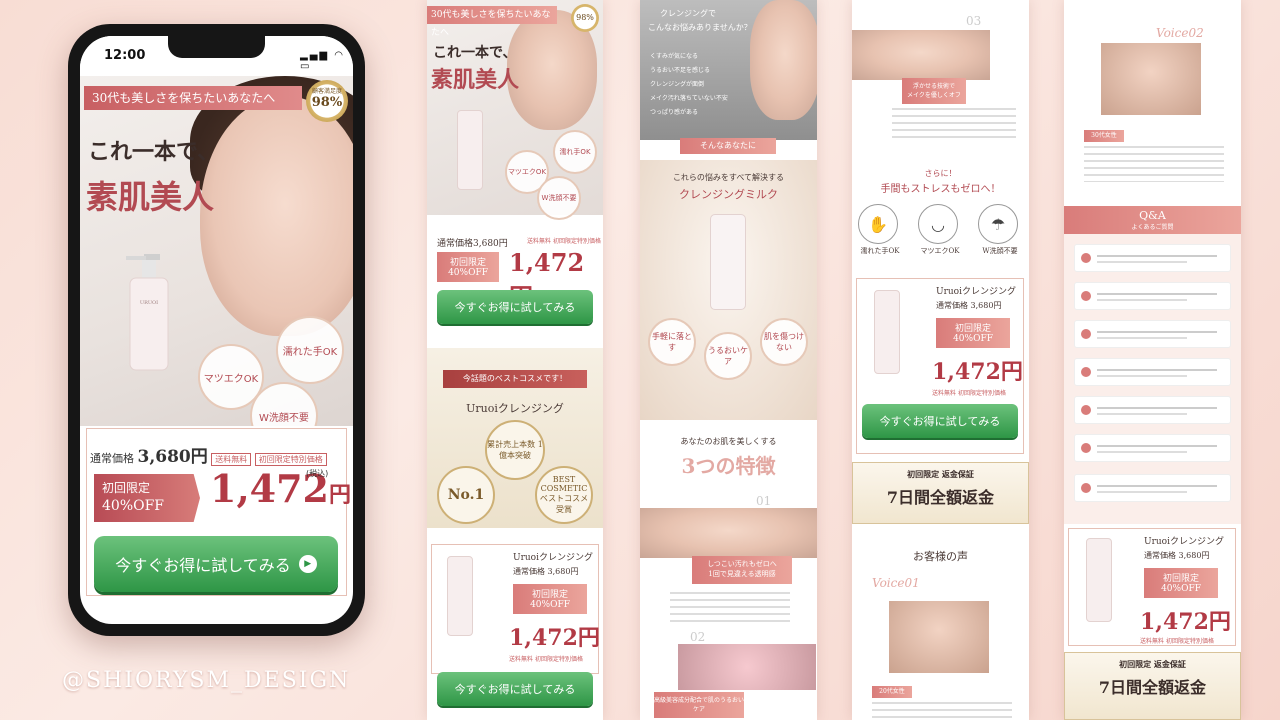 The image size is (1280, 720). I want to click on col1-feature-2: 濡れ手OK, so click(575, 152).